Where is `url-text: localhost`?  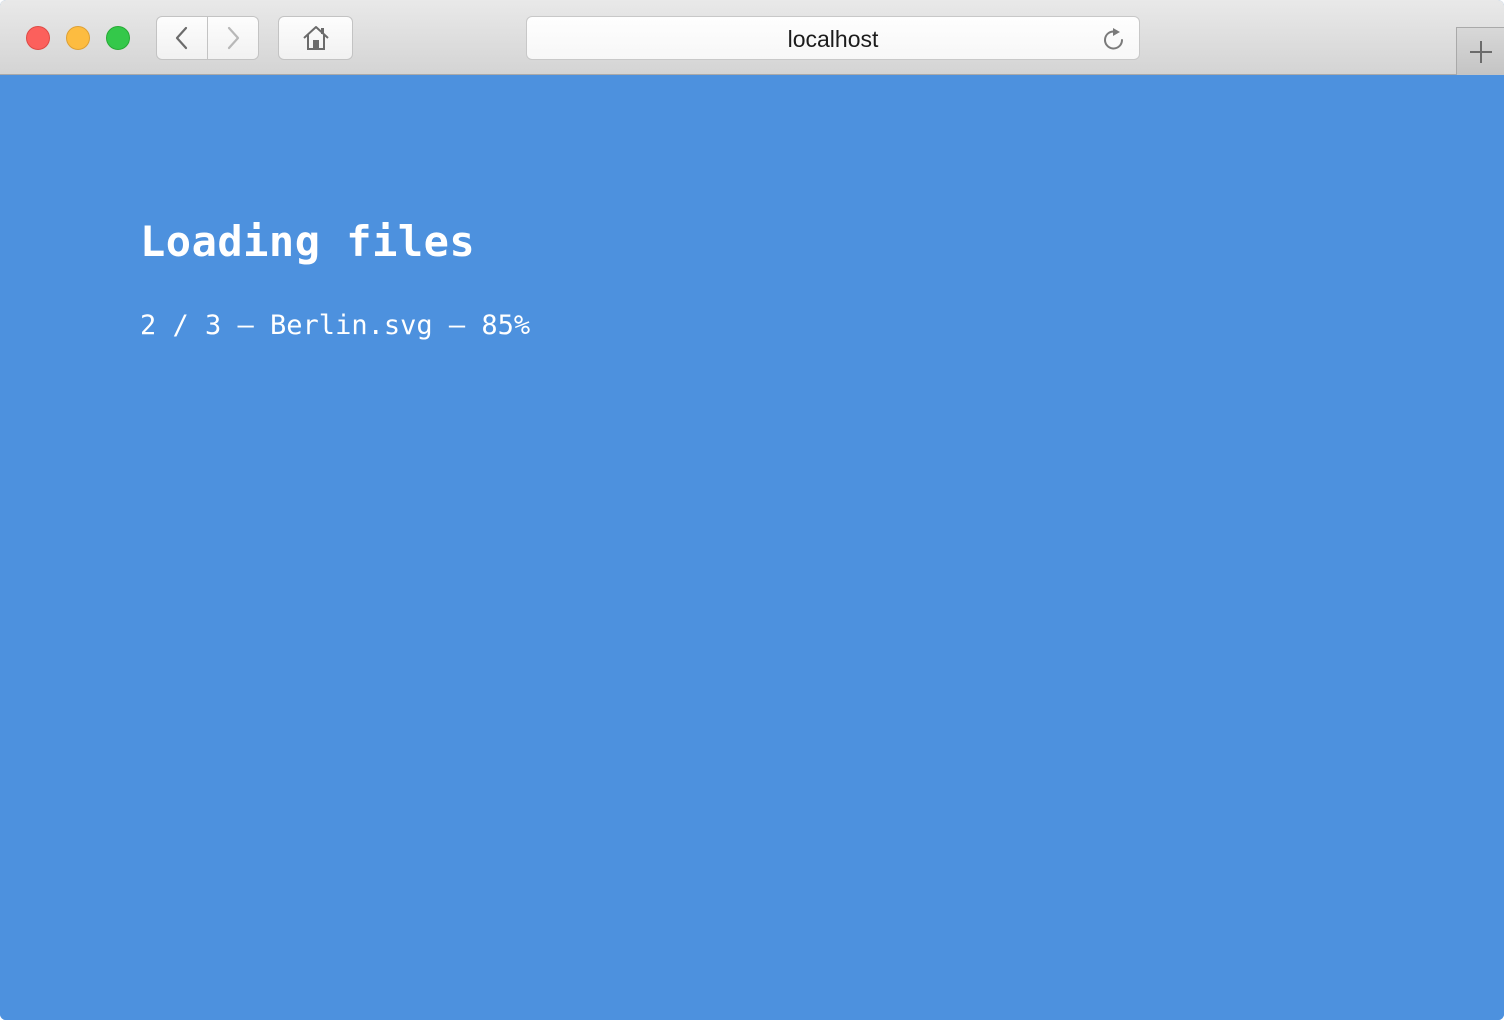
url-text: localhost is located at coordinates (833, 39).